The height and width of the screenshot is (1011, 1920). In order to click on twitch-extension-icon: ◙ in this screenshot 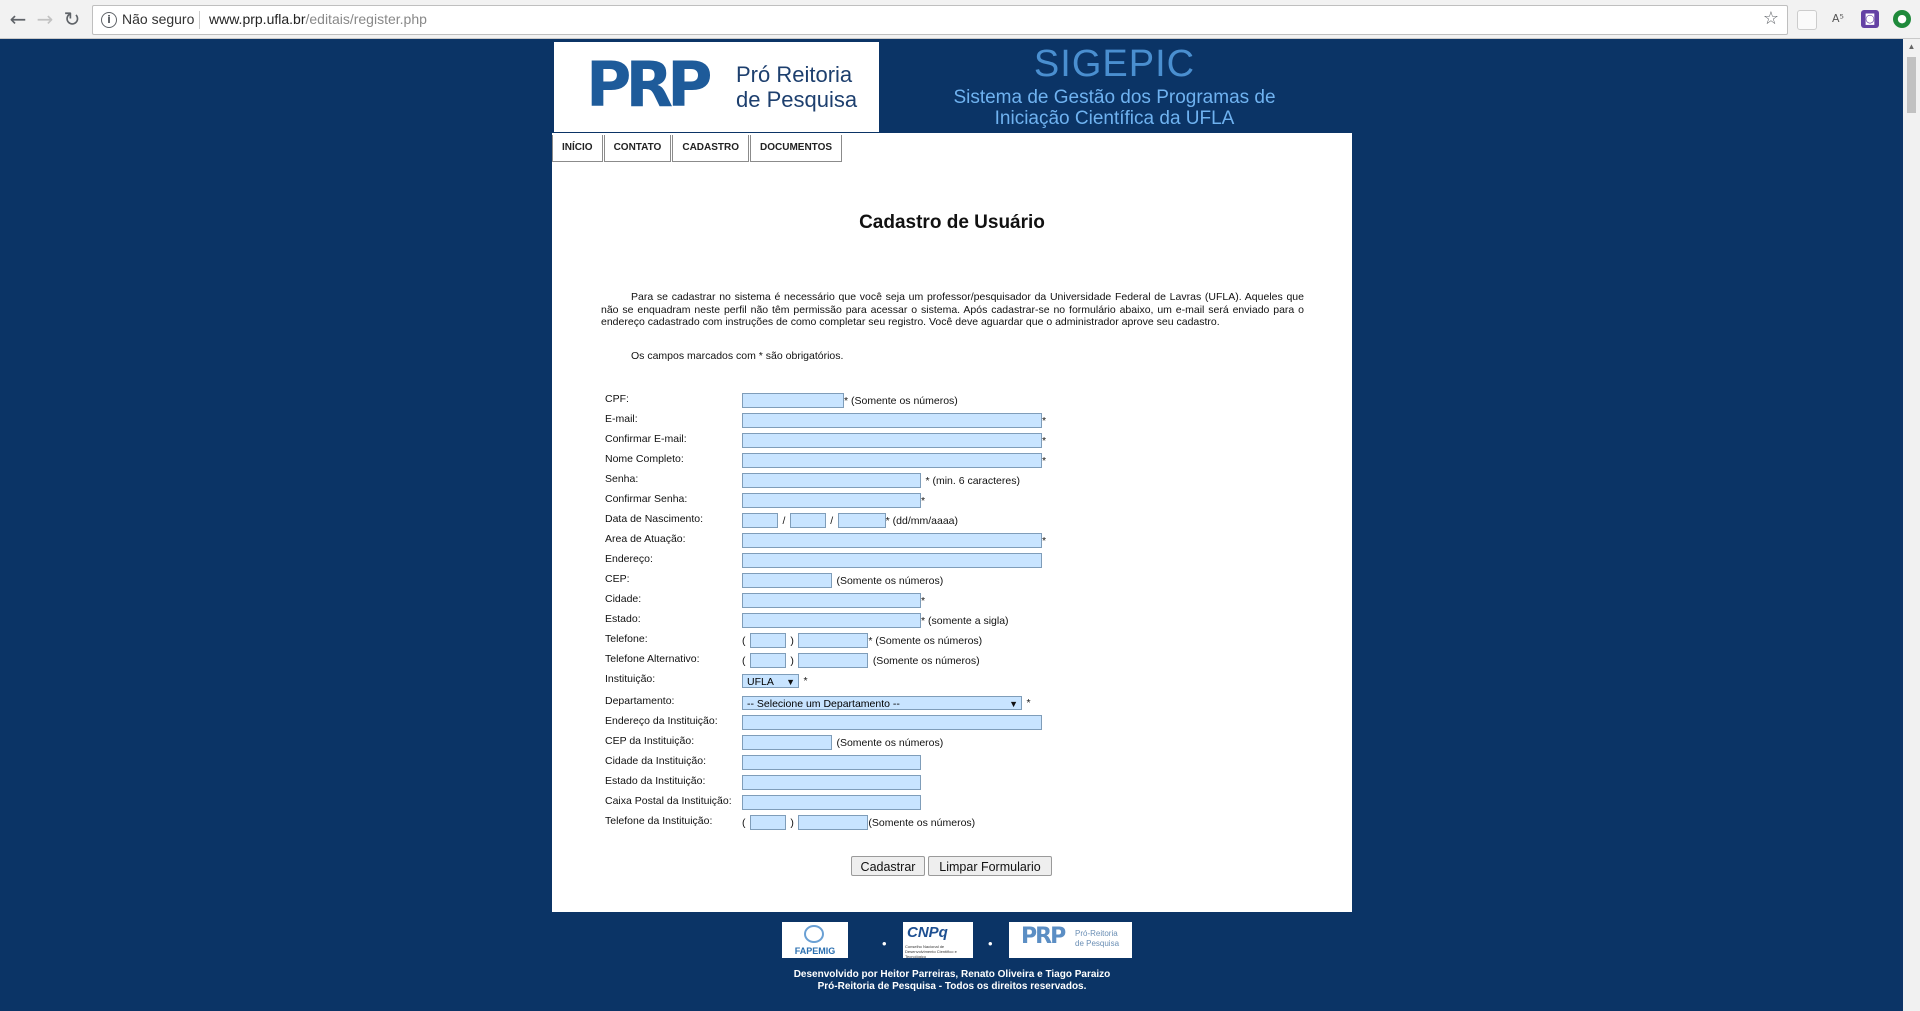, I will do `click(1870, 19)`.